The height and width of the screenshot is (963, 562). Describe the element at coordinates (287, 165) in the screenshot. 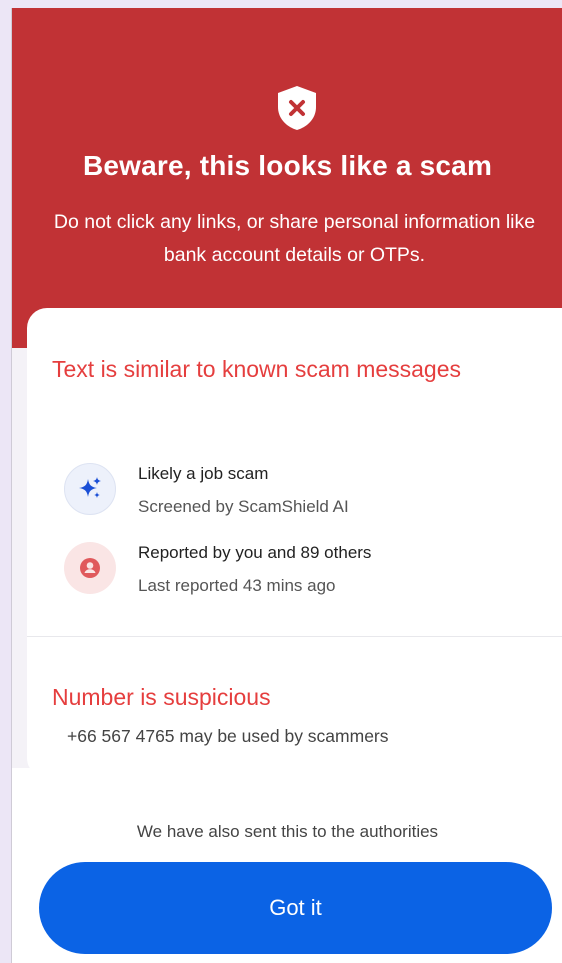

I see `alert-title: Beware, this looks like a scam` at that location.